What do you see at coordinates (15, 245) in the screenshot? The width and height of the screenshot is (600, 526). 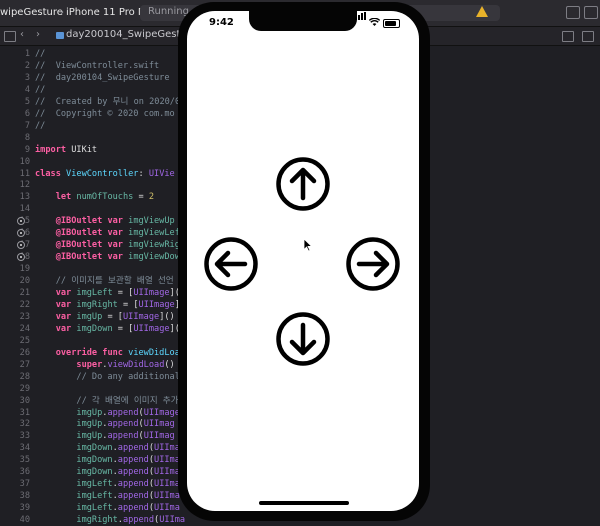 I see `line-number: 17` at bounding box center [15, 245].